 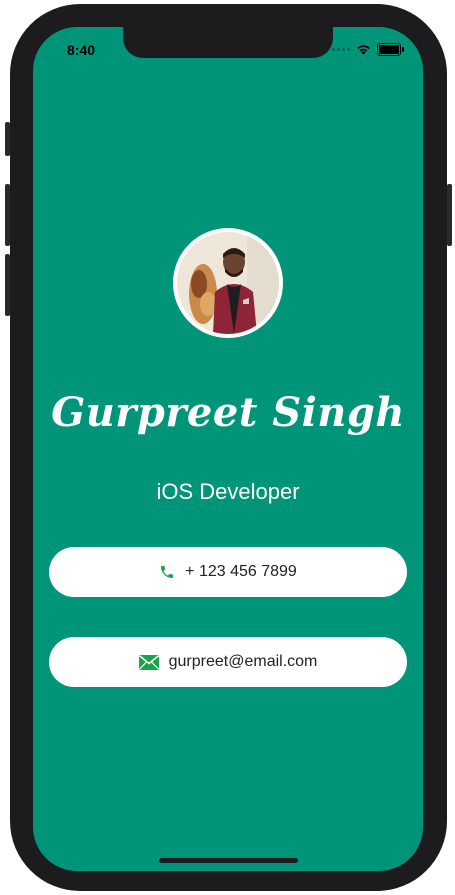 What do you see at coordinates (228, 491) in the screenshot?
I see `profile-title: iOS Developer` at bounding box center [228, 491].